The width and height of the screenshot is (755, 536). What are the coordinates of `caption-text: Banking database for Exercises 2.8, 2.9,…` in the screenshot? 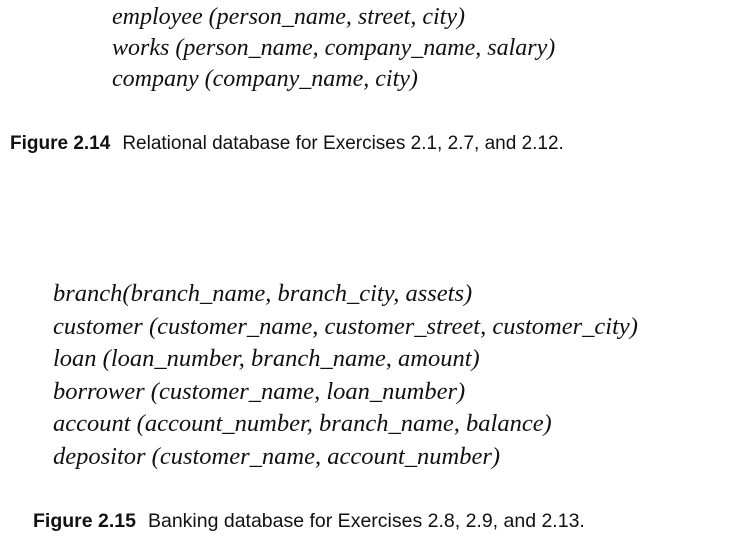 It's located at (366, 521).